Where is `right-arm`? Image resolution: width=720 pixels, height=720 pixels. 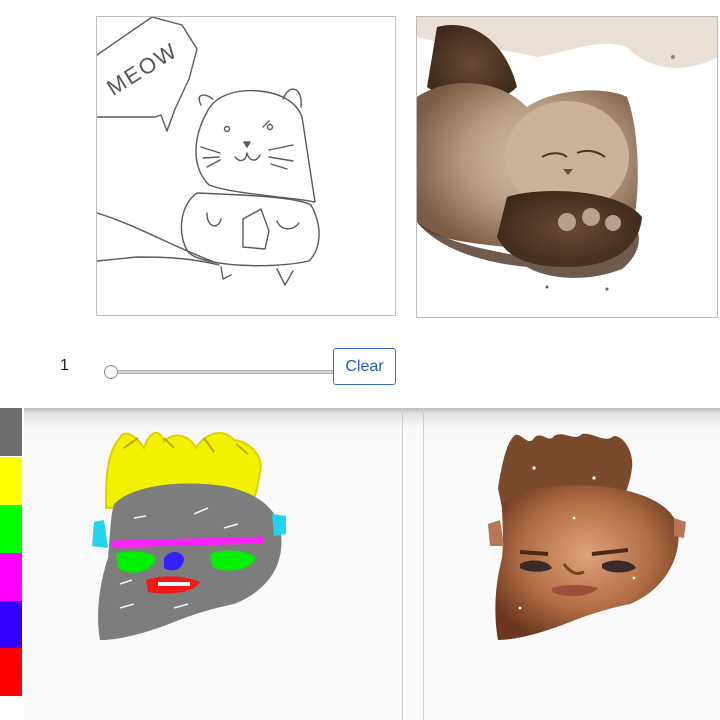
right-arm is located at coordinates (288, 225).